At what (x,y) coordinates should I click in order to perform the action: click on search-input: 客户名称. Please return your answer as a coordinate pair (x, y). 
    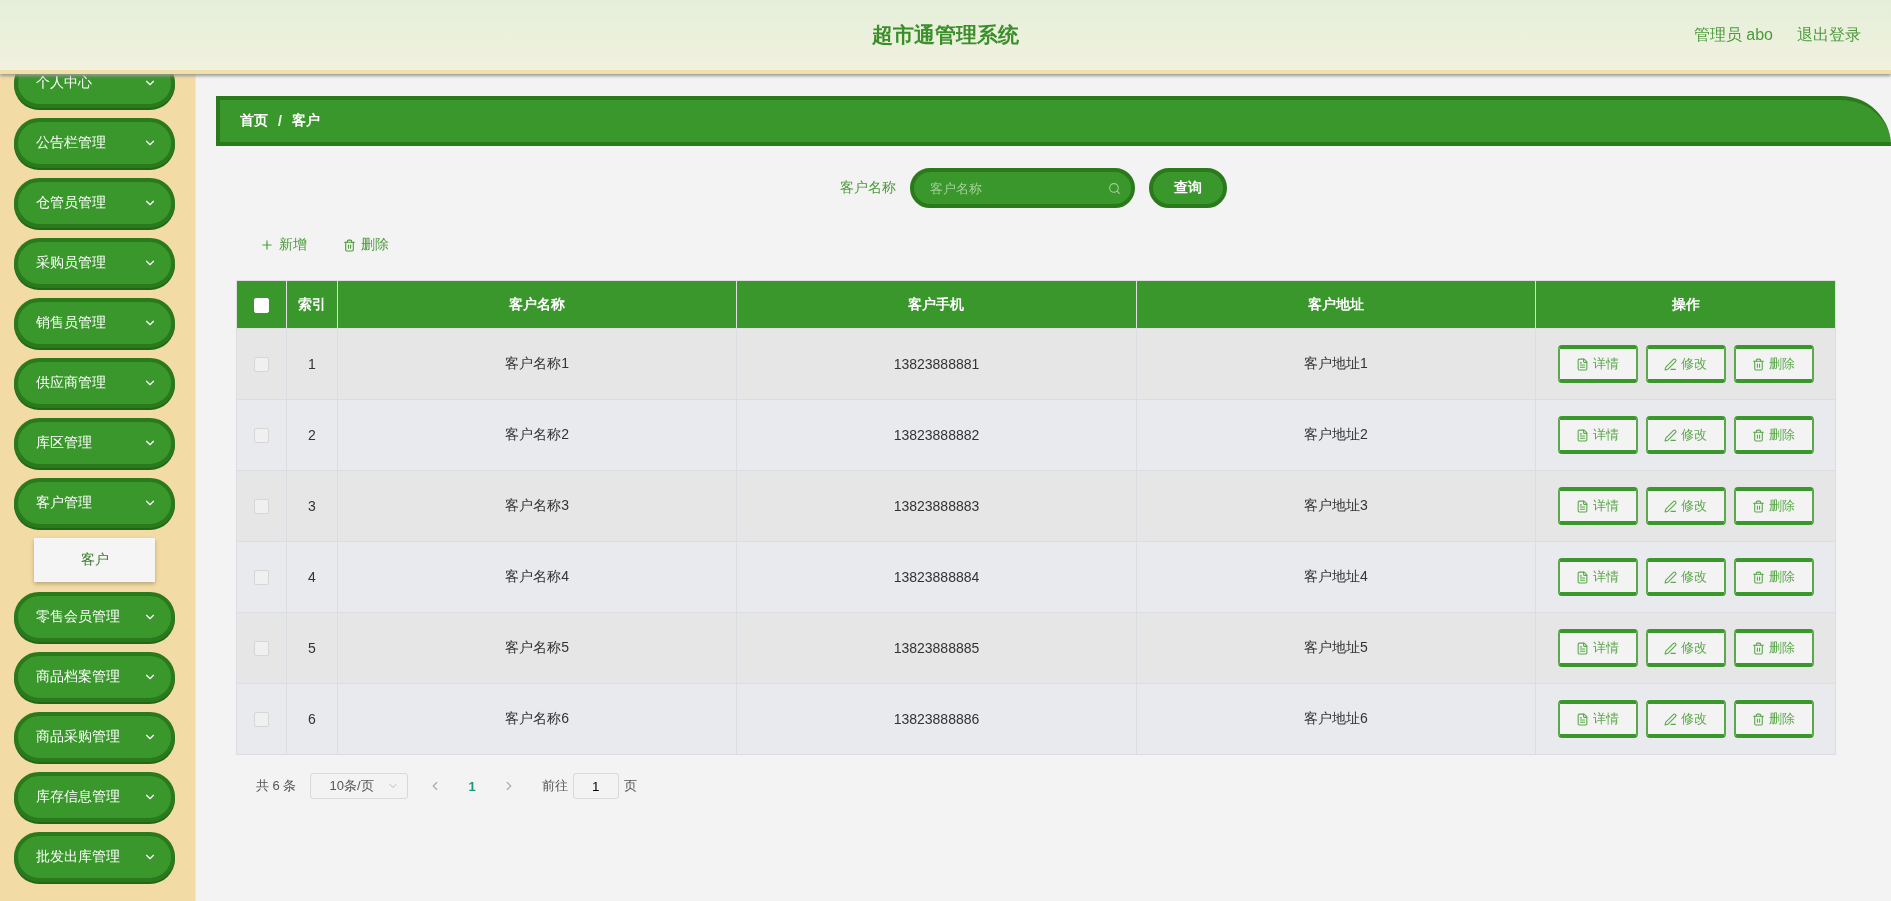
    Looking at the image, I should click on (1018, 188).